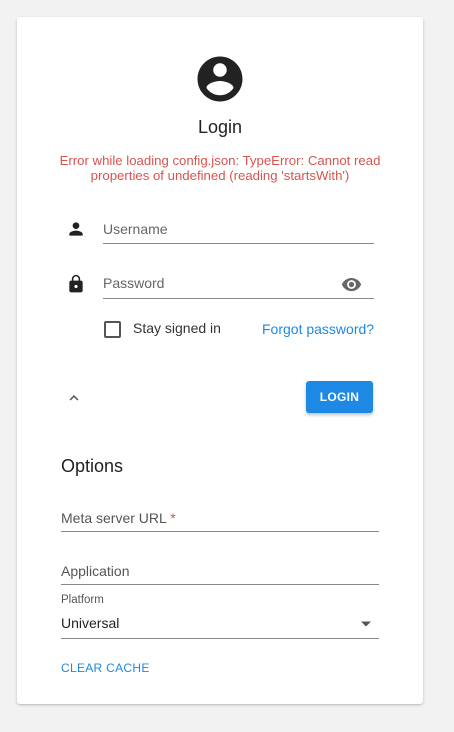  What do you see at coordinates (105, 668) in the screenshot?
I see `clear-cache-button: CLEAR CACHE` at bounding box center [105, 668].